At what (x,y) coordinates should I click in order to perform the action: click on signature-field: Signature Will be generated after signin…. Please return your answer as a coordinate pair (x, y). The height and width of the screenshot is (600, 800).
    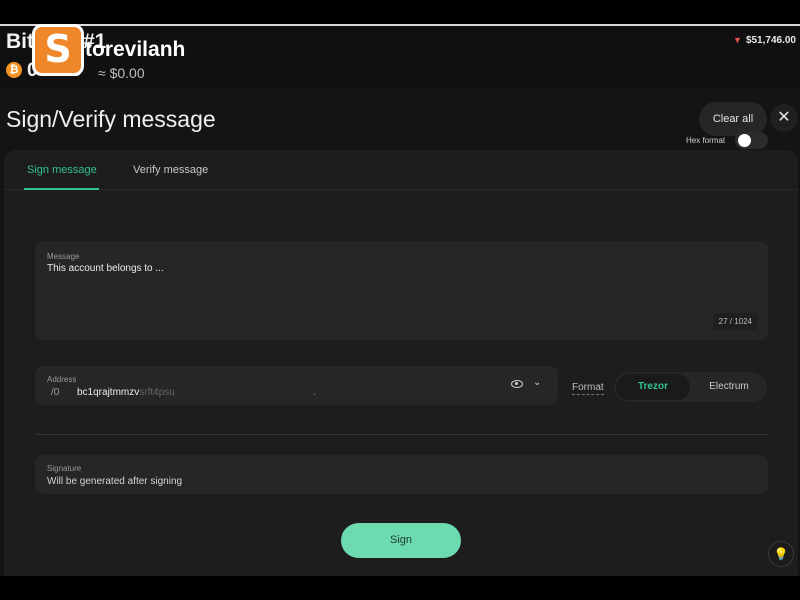
    Looking at the image, I should click on (401, 474).